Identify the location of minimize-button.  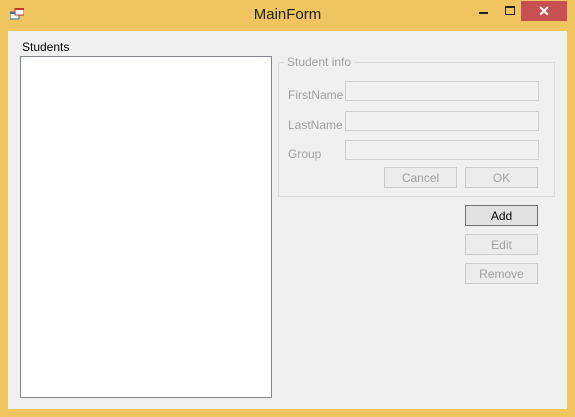
(484, 11).